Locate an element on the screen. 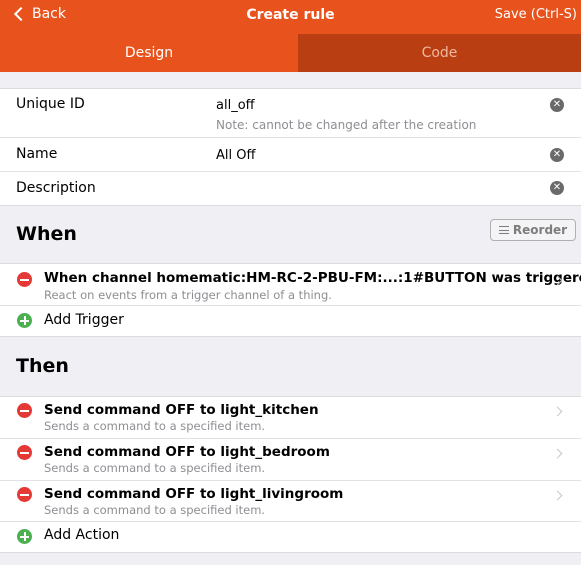  when-title: When is located at coordinates (46, 234).